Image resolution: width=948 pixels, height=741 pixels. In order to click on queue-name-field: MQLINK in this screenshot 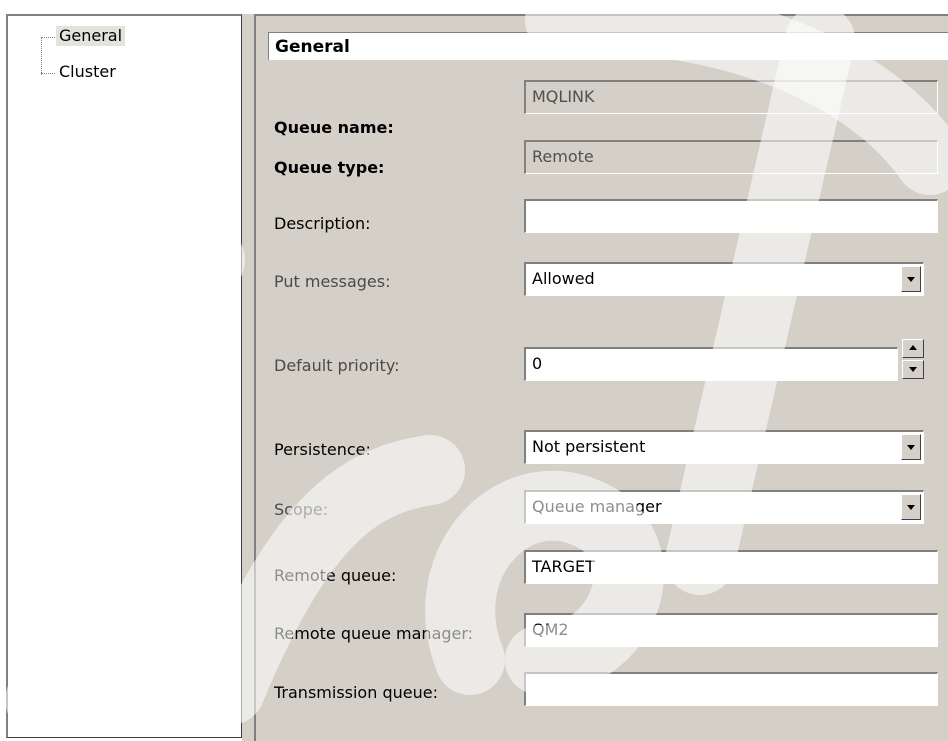, I will do `click(731, 97)`.